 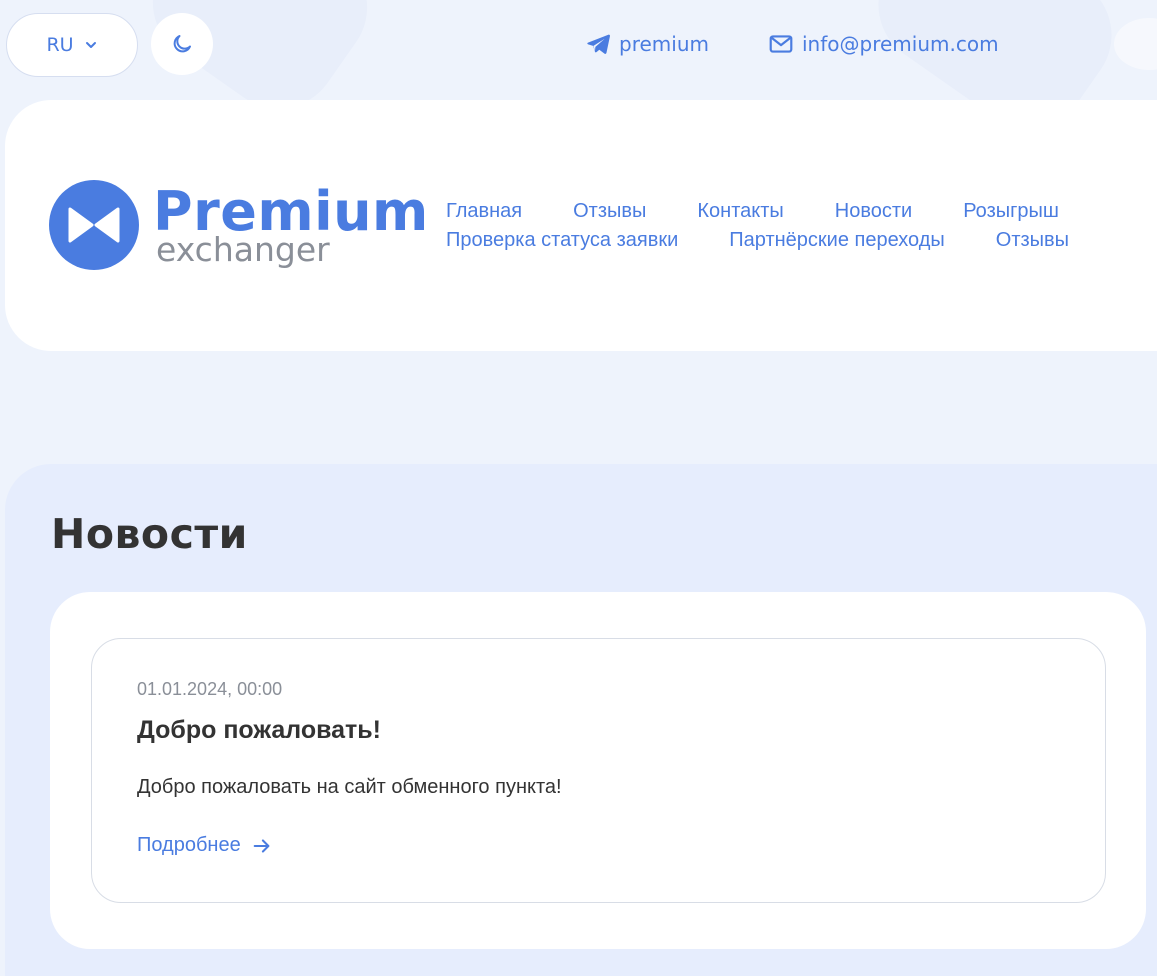 What do you see at coordinates (189, 845) in the screenshot?
I see `read-more-label: Подробнее` at bounding box center [189, 845].